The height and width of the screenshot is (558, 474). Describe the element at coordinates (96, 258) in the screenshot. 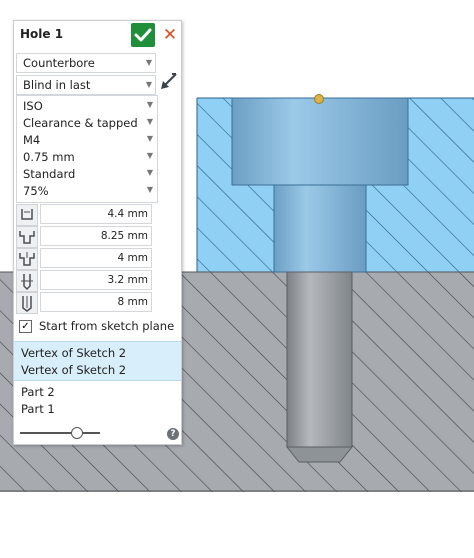

I see `counterbore-depth-field: 4 mm` at that location.